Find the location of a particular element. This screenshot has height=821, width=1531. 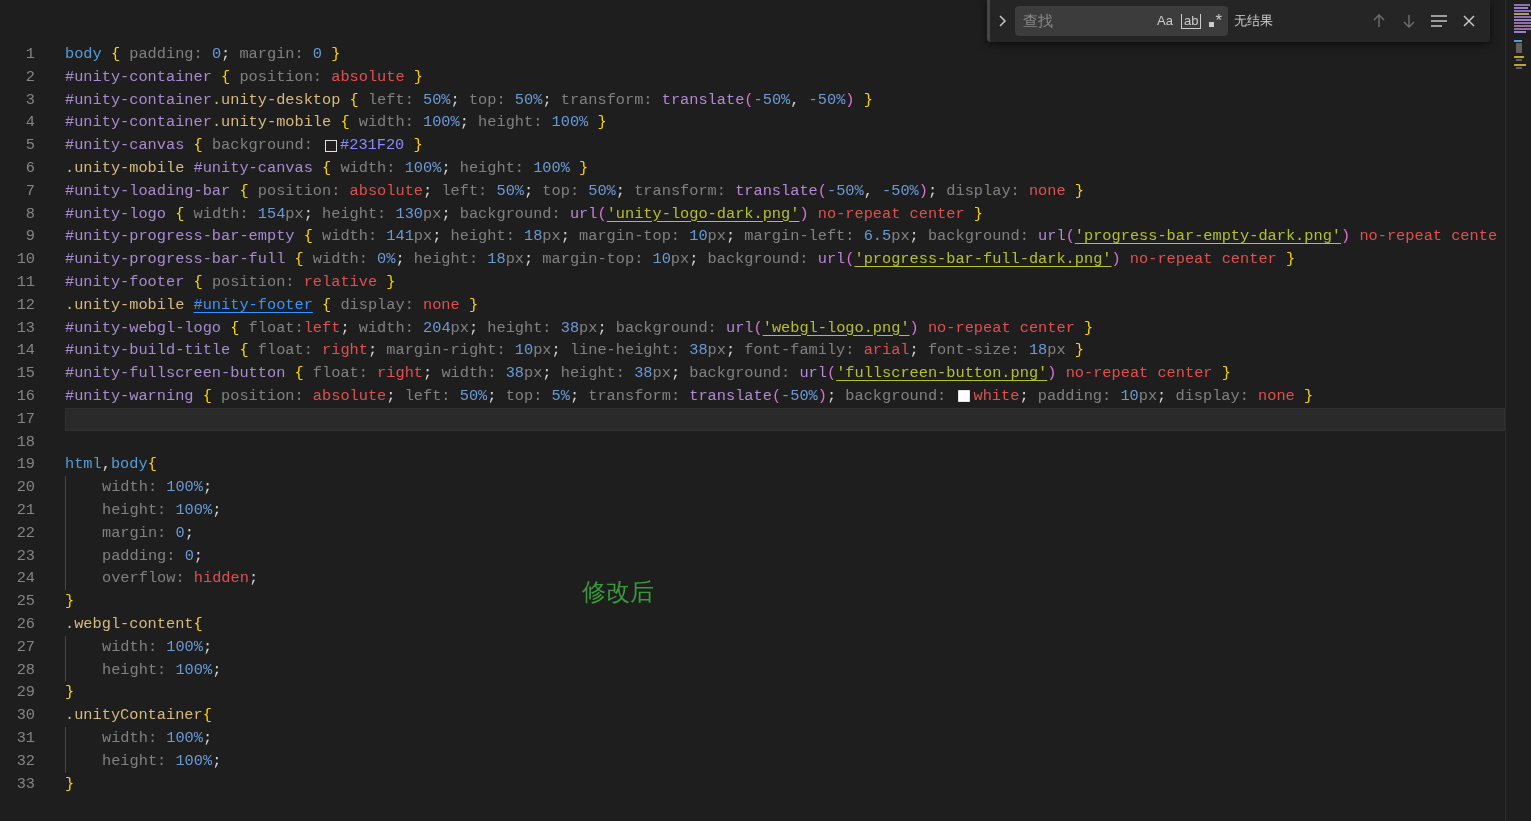

line-number: 24 is located at coordinates (25, 579).